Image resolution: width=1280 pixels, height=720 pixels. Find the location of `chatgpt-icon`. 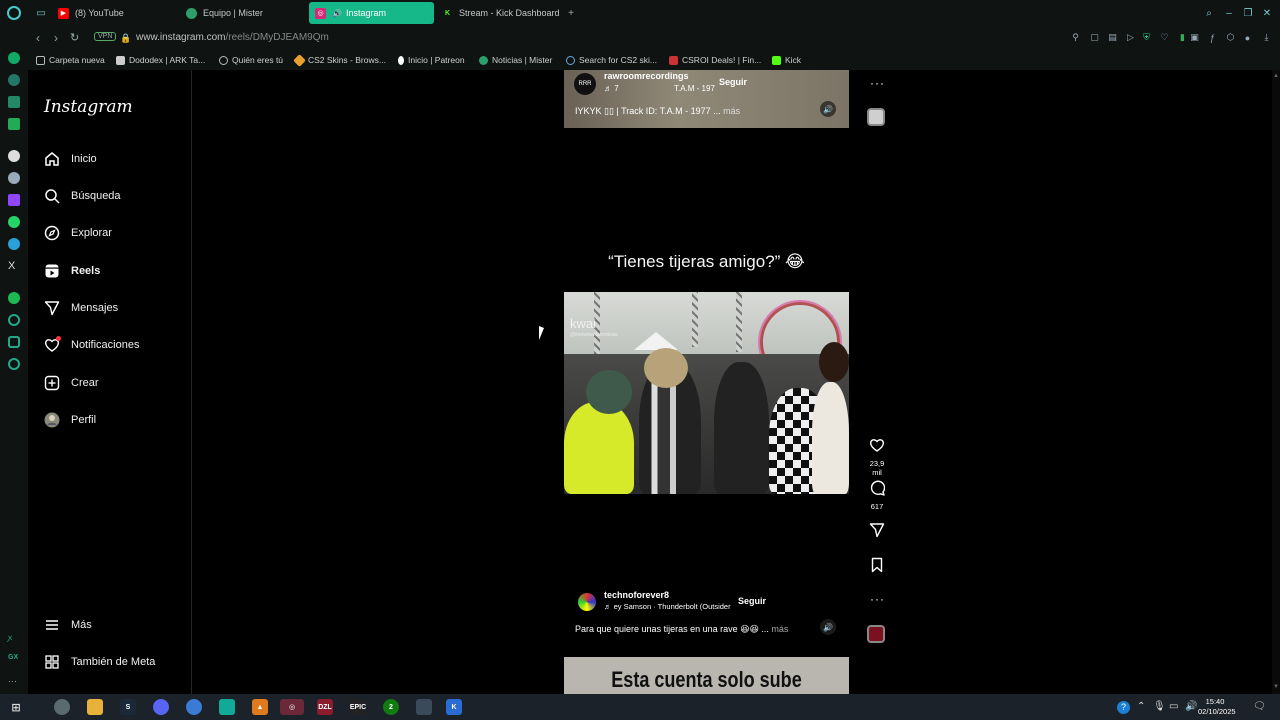

chatgpt-icon is located at coordinates (14, 178).